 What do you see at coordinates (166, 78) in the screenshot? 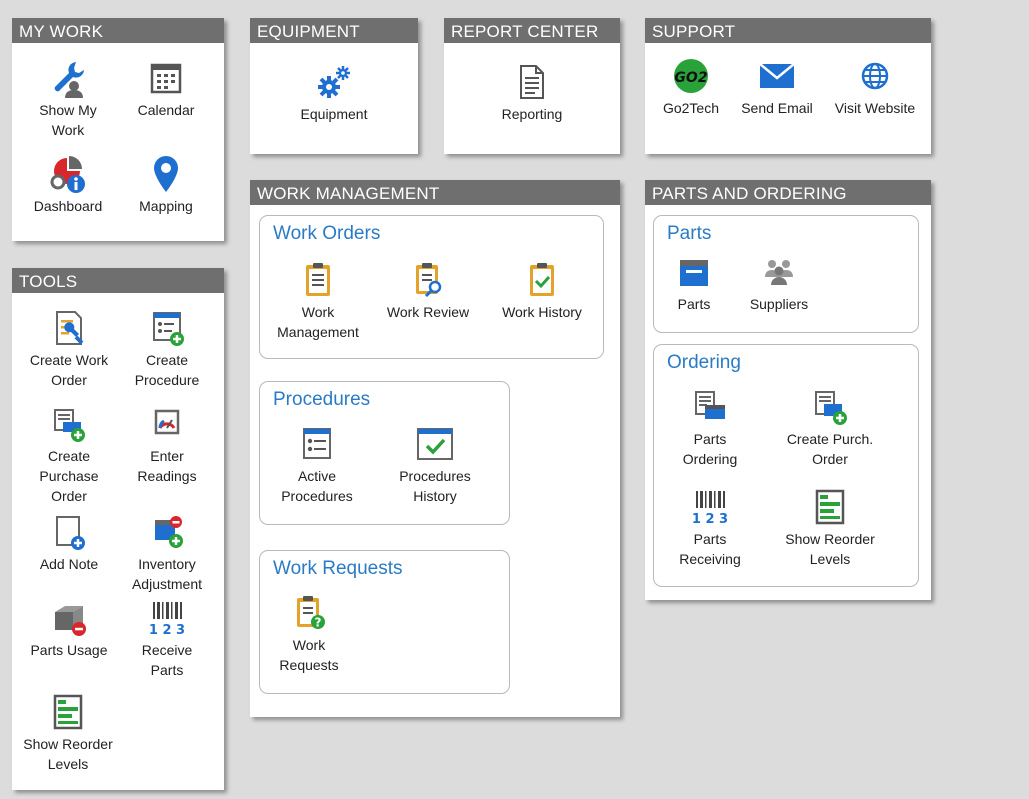
I see `calendar-icon` at bounding box center [166, 78].